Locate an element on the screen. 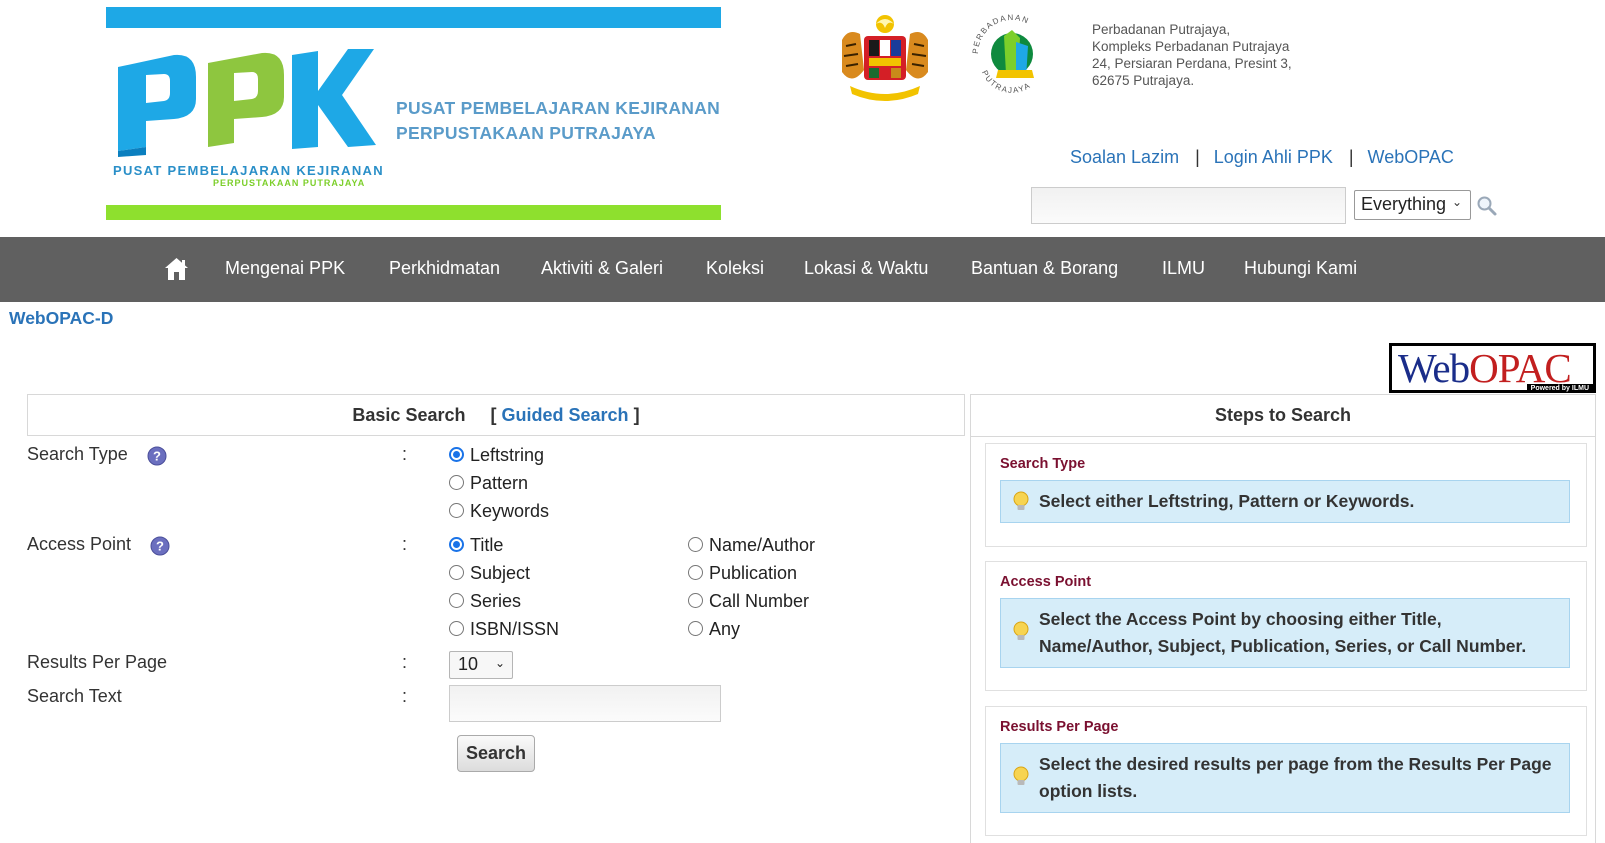 The width and height of the screenshot is (1605, 843). bracket-open: [ is located at coordinates (493, 415).